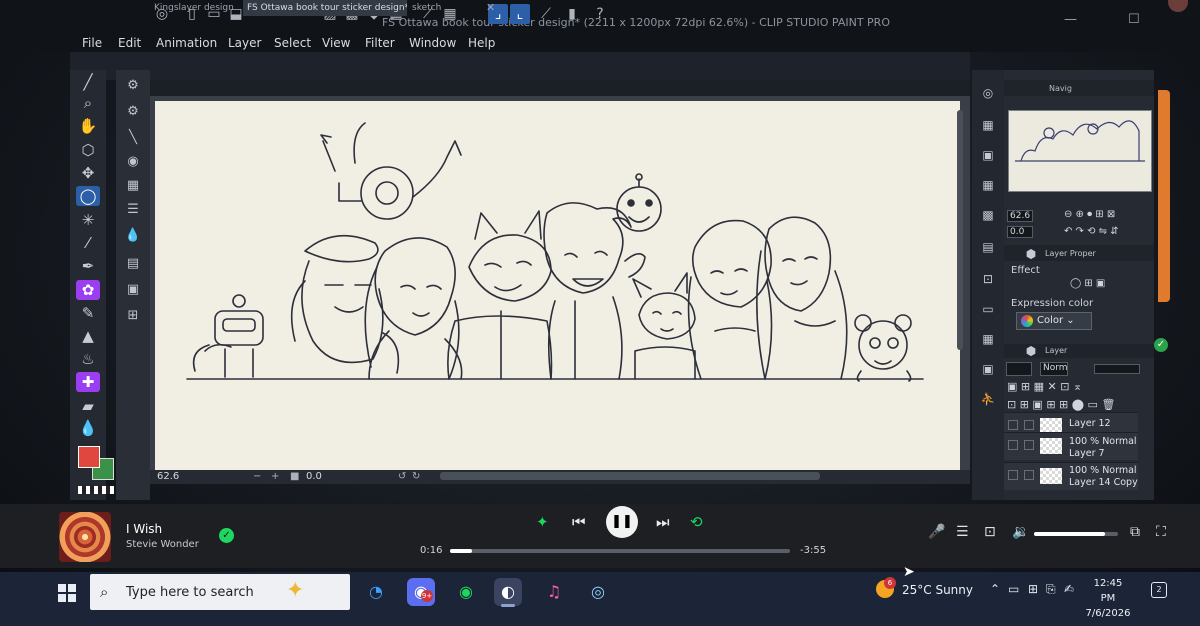 The height and width of the screenshot is (626, 1200). I want to click on menu-layer: Layer, so click(244, 43).